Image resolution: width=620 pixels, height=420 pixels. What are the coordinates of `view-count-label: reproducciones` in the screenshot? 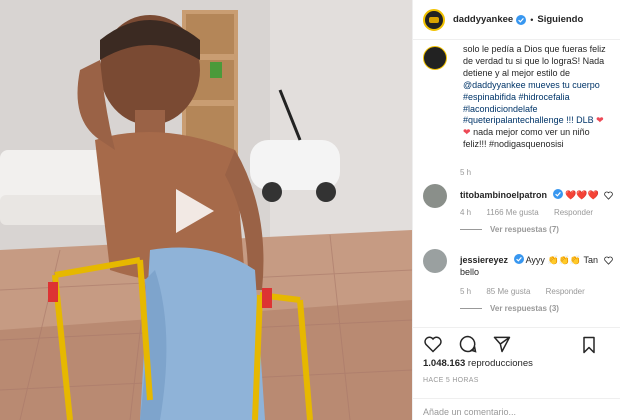 It's located at (500, 363).